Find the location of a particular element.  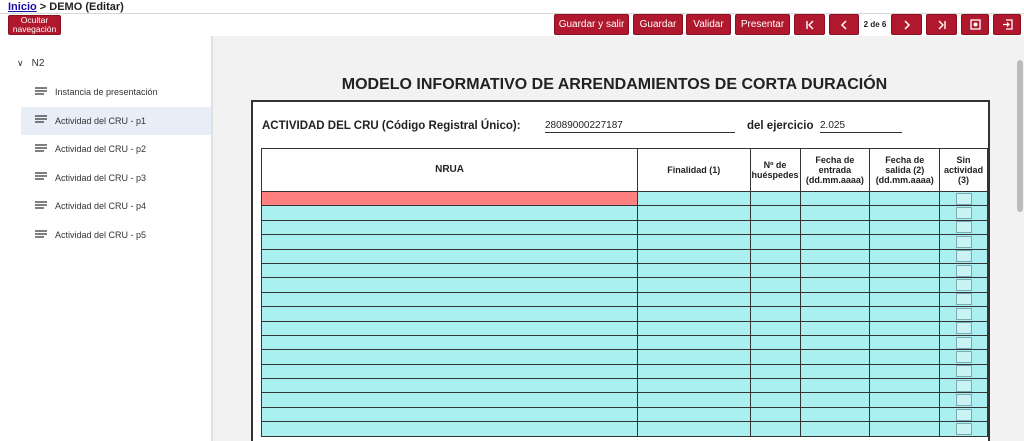

vertical-scrollbar is located at coordinates (1020, 238).